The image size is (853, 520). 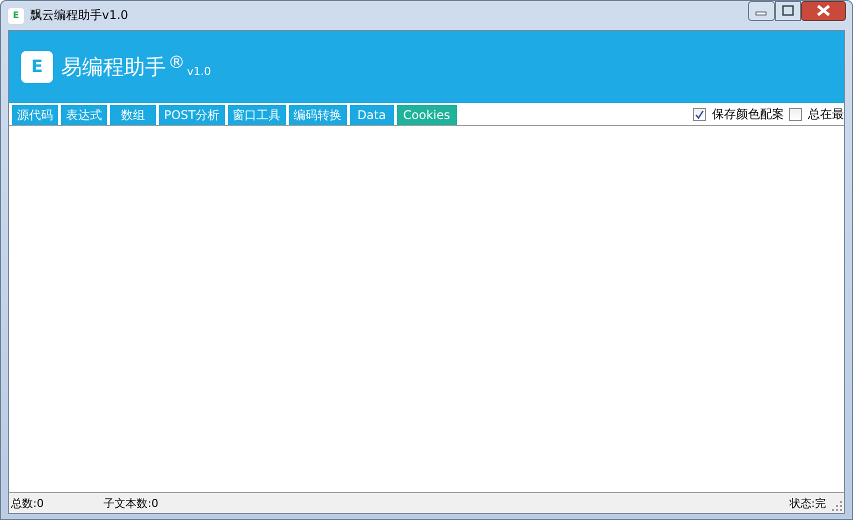 What do you see at coordinates (807, 503) in the screenshot?
I see `status-text: 状态:完` at bounding box center [807, 503].